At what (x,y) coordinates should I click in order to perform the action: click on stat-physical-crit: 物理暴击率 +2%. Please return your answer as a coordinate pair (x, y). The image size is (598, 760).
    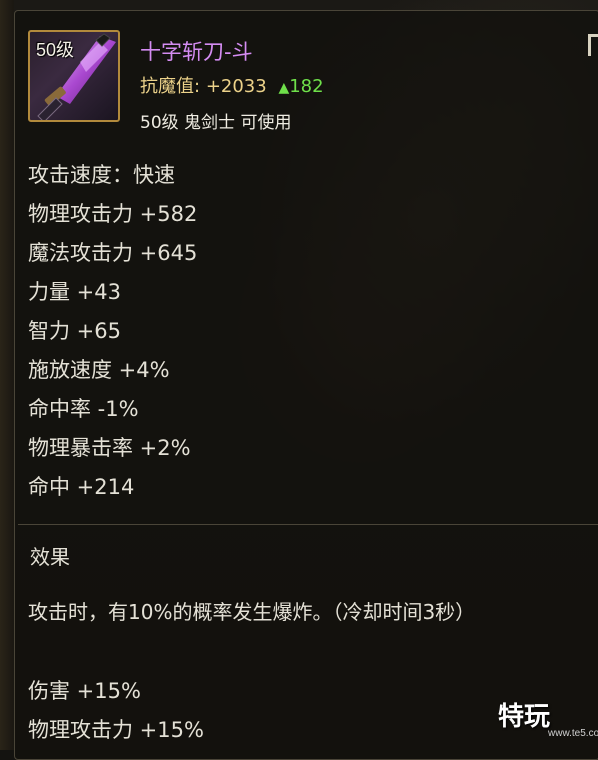
    Looking at the image, I should click on (109, 448).